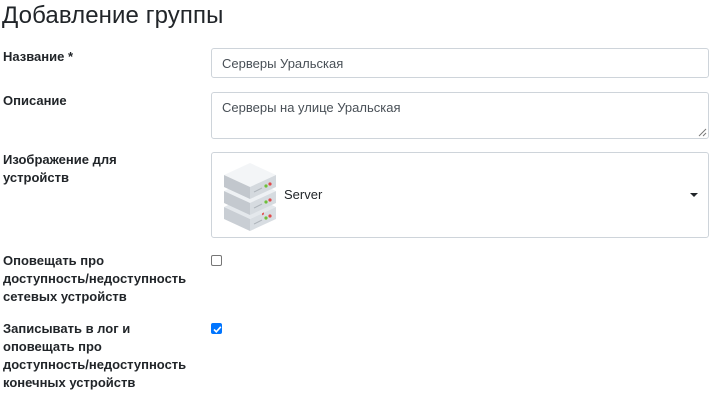 This screenshot has height=402, width=714. What do you see at coordinates (35, 100) in the screenshot?
I see `description-label: Описание` at bounding box center [35, 100].